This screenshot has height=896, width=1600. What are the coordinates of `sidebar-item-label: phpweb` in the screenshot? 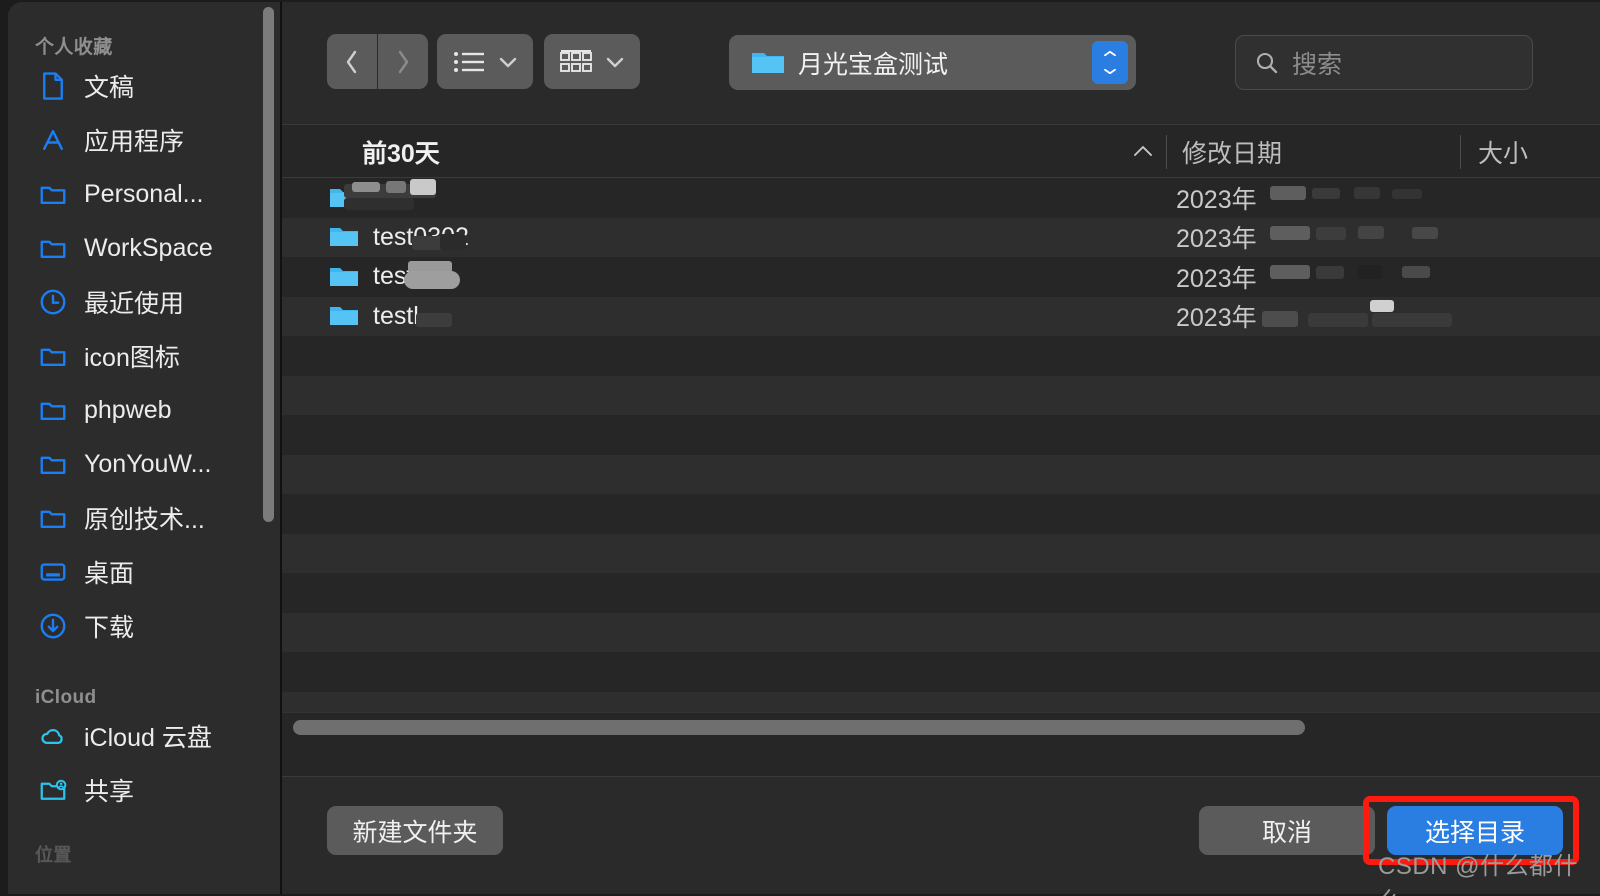 It's located at (128, 409).